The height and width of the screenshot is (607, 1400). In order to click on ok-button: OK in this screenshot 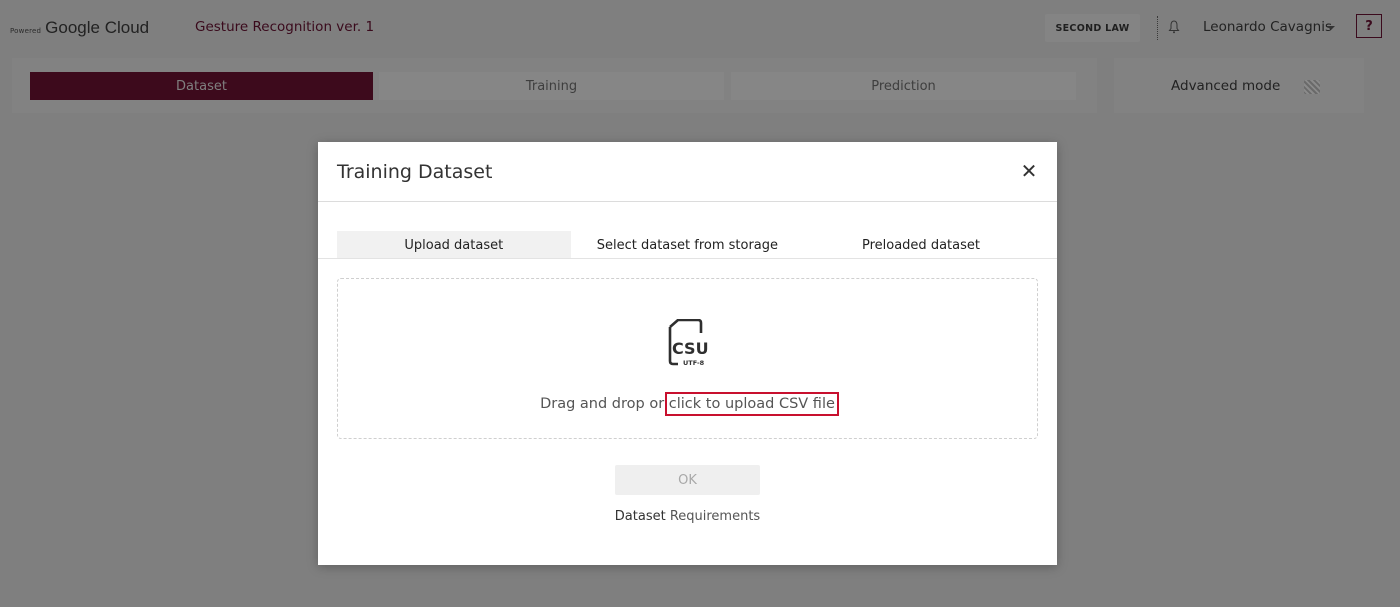, I will do `click(687, 480)`.